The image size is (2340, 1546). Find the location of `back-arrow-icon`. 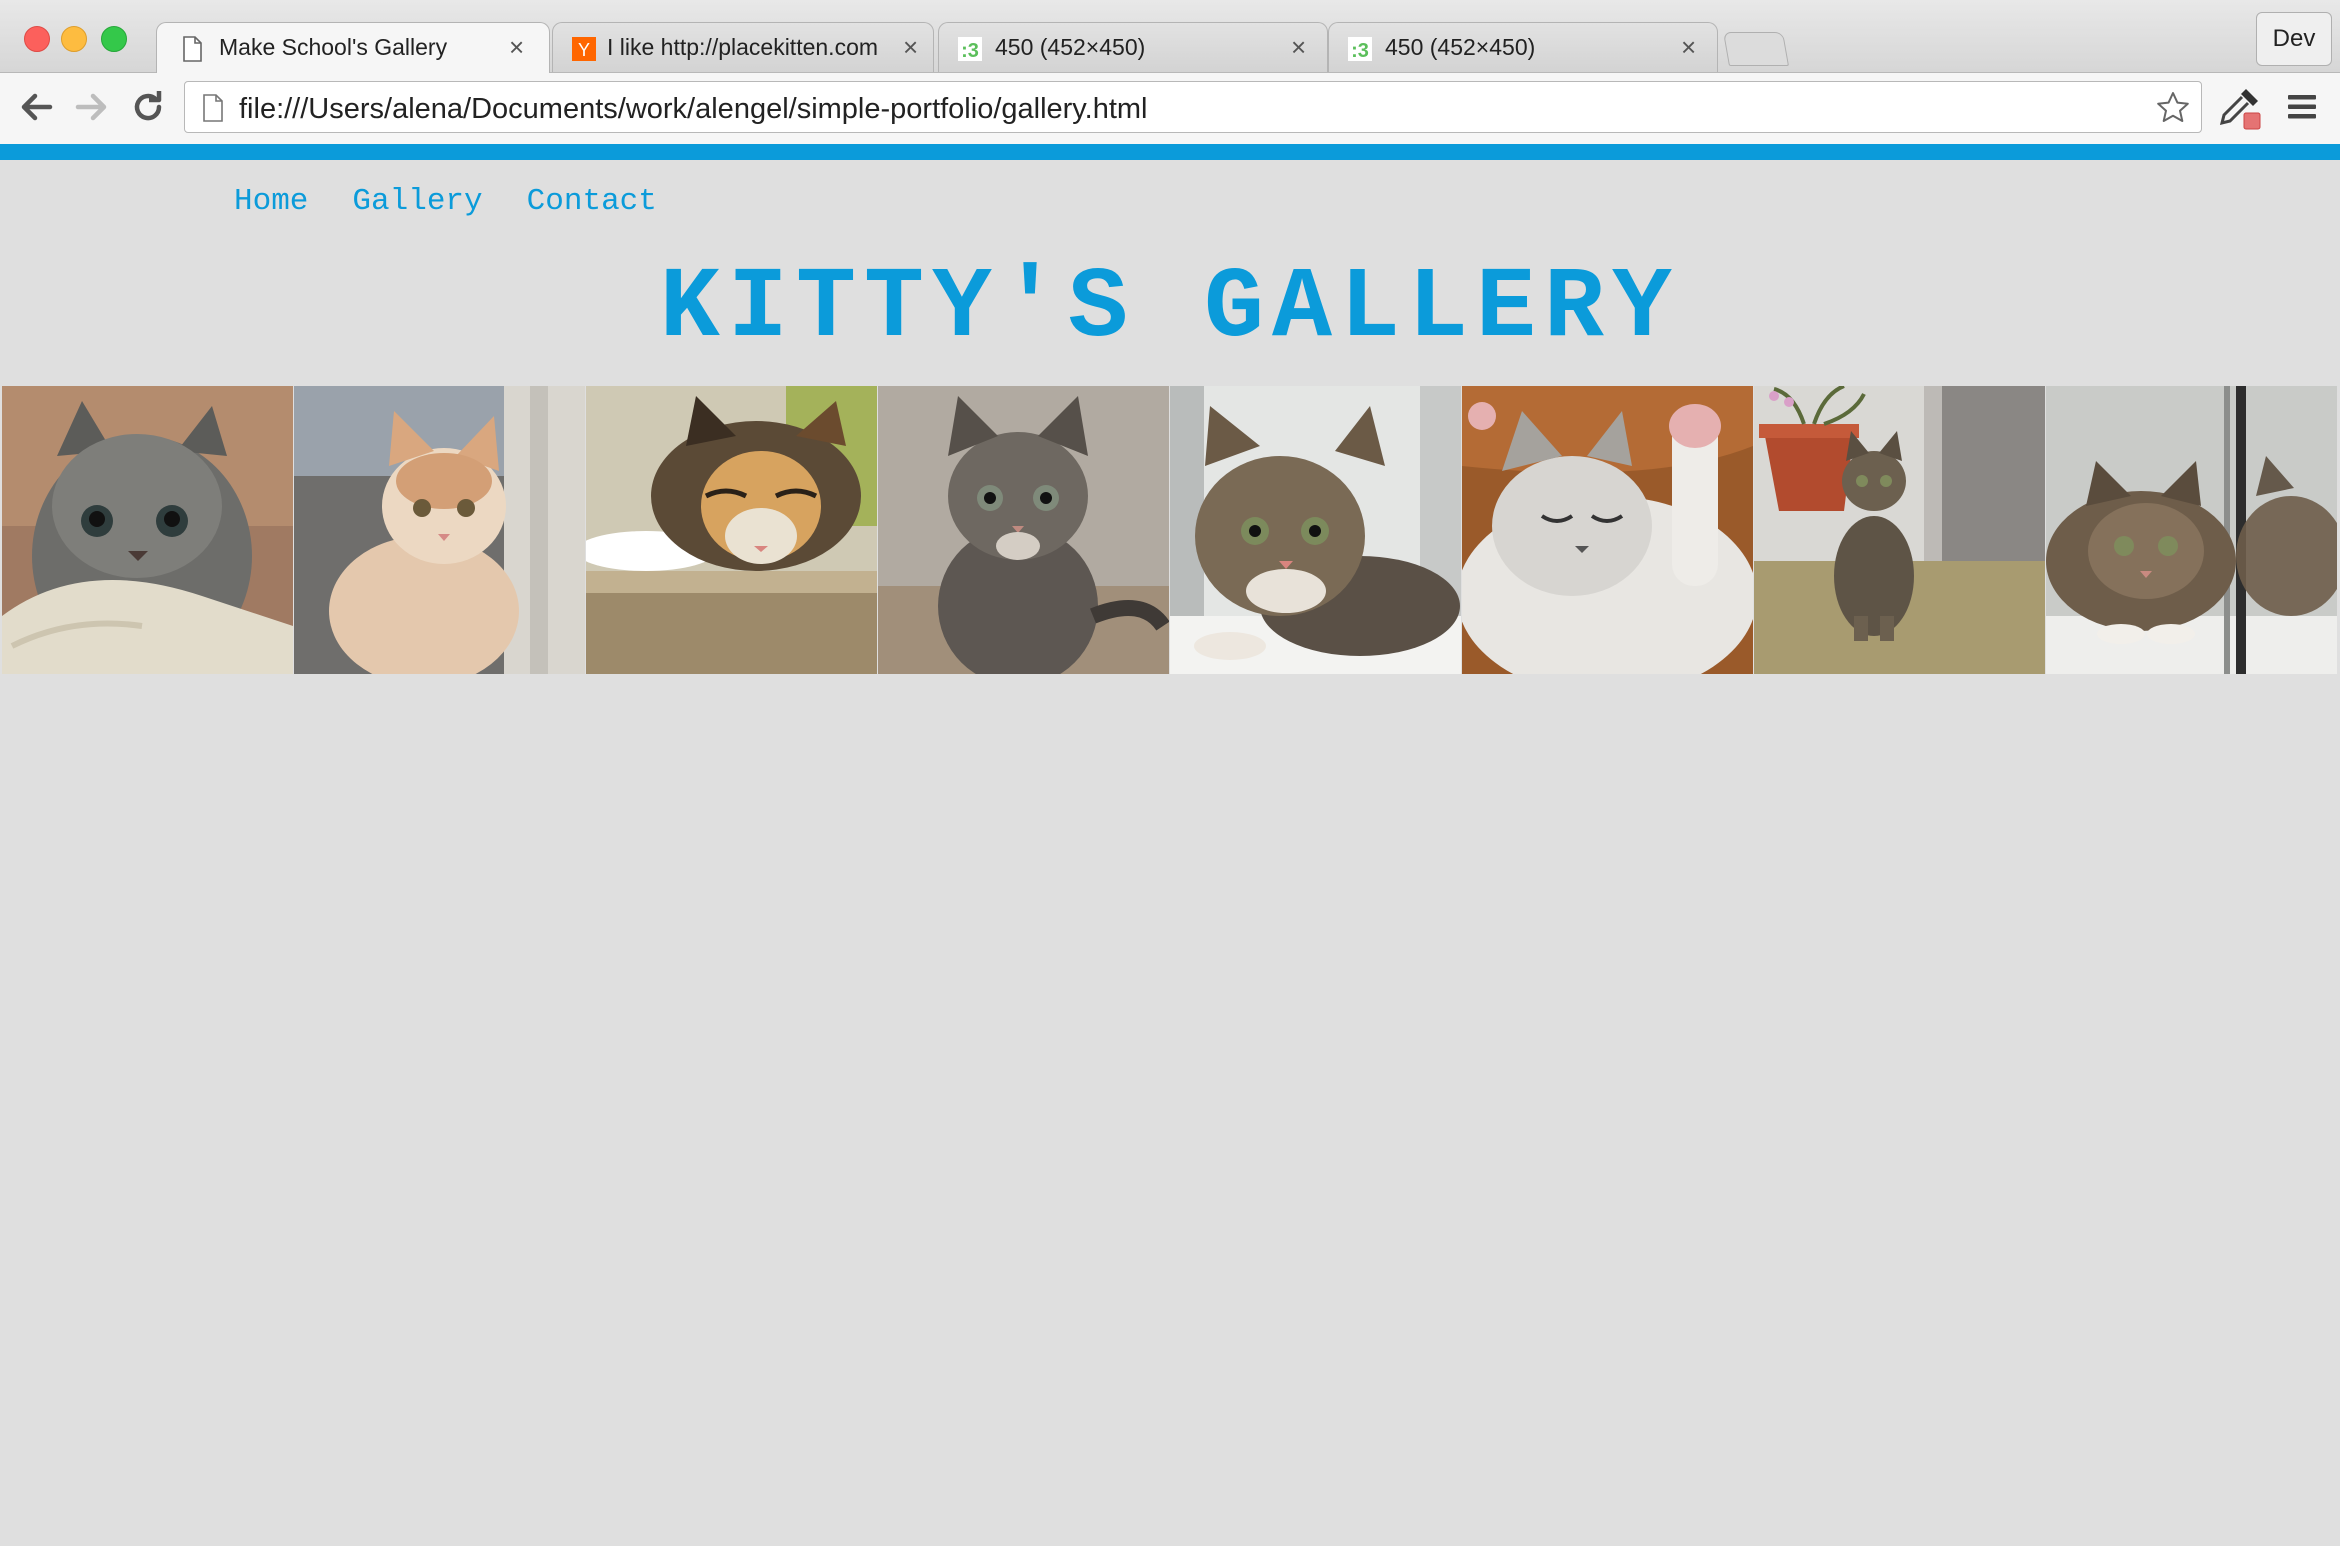

back-arrow-icon is located at coordinates (36, 107).